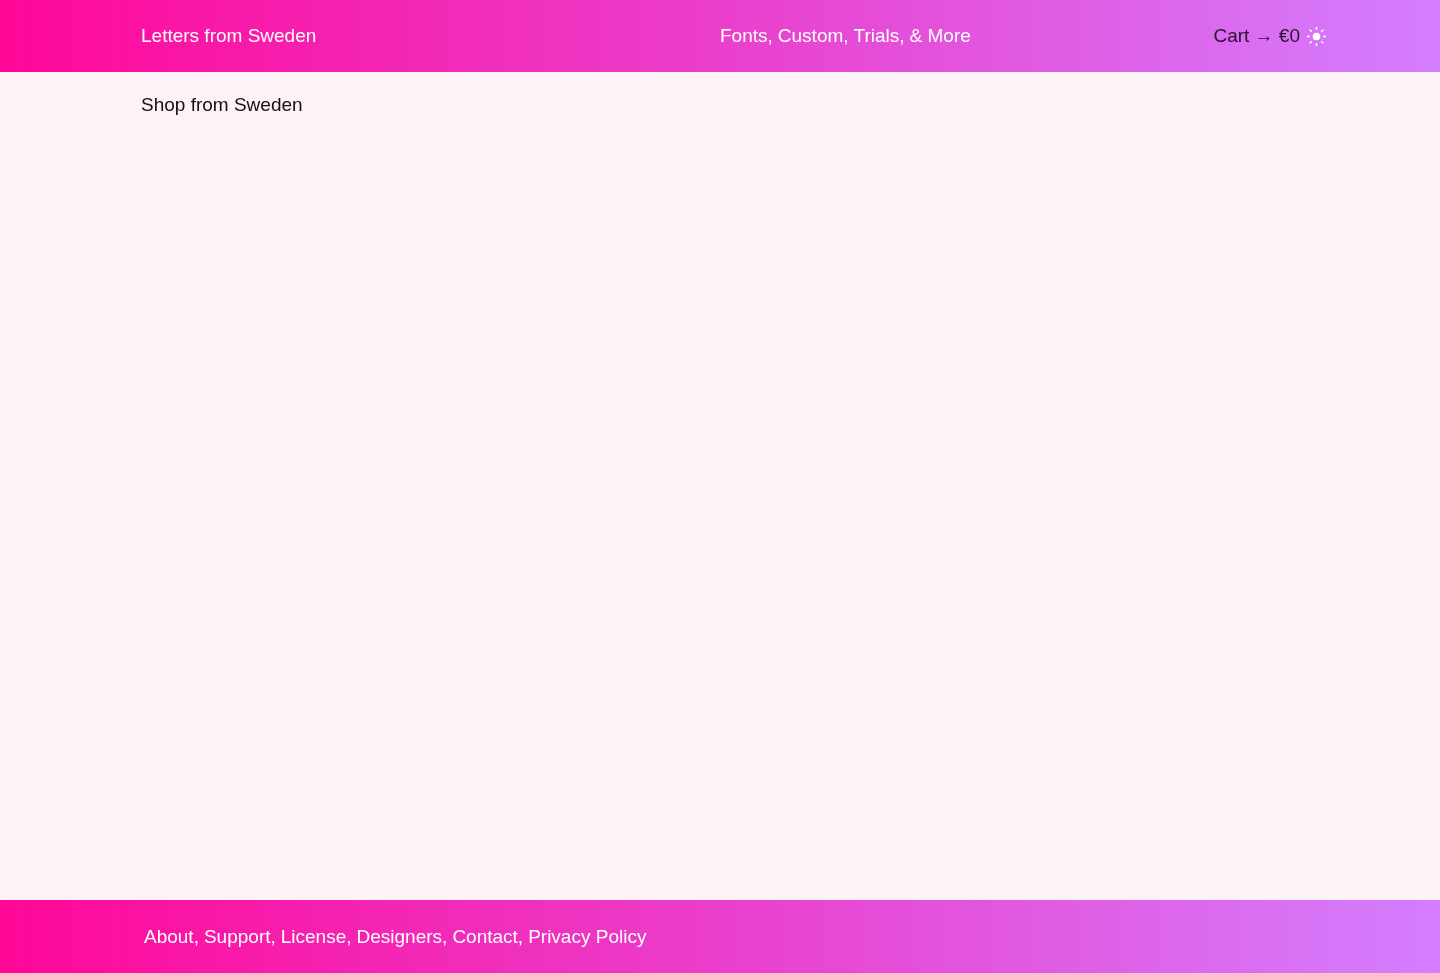  I want to click on nav-link: Fonts,, so click(746, 36).